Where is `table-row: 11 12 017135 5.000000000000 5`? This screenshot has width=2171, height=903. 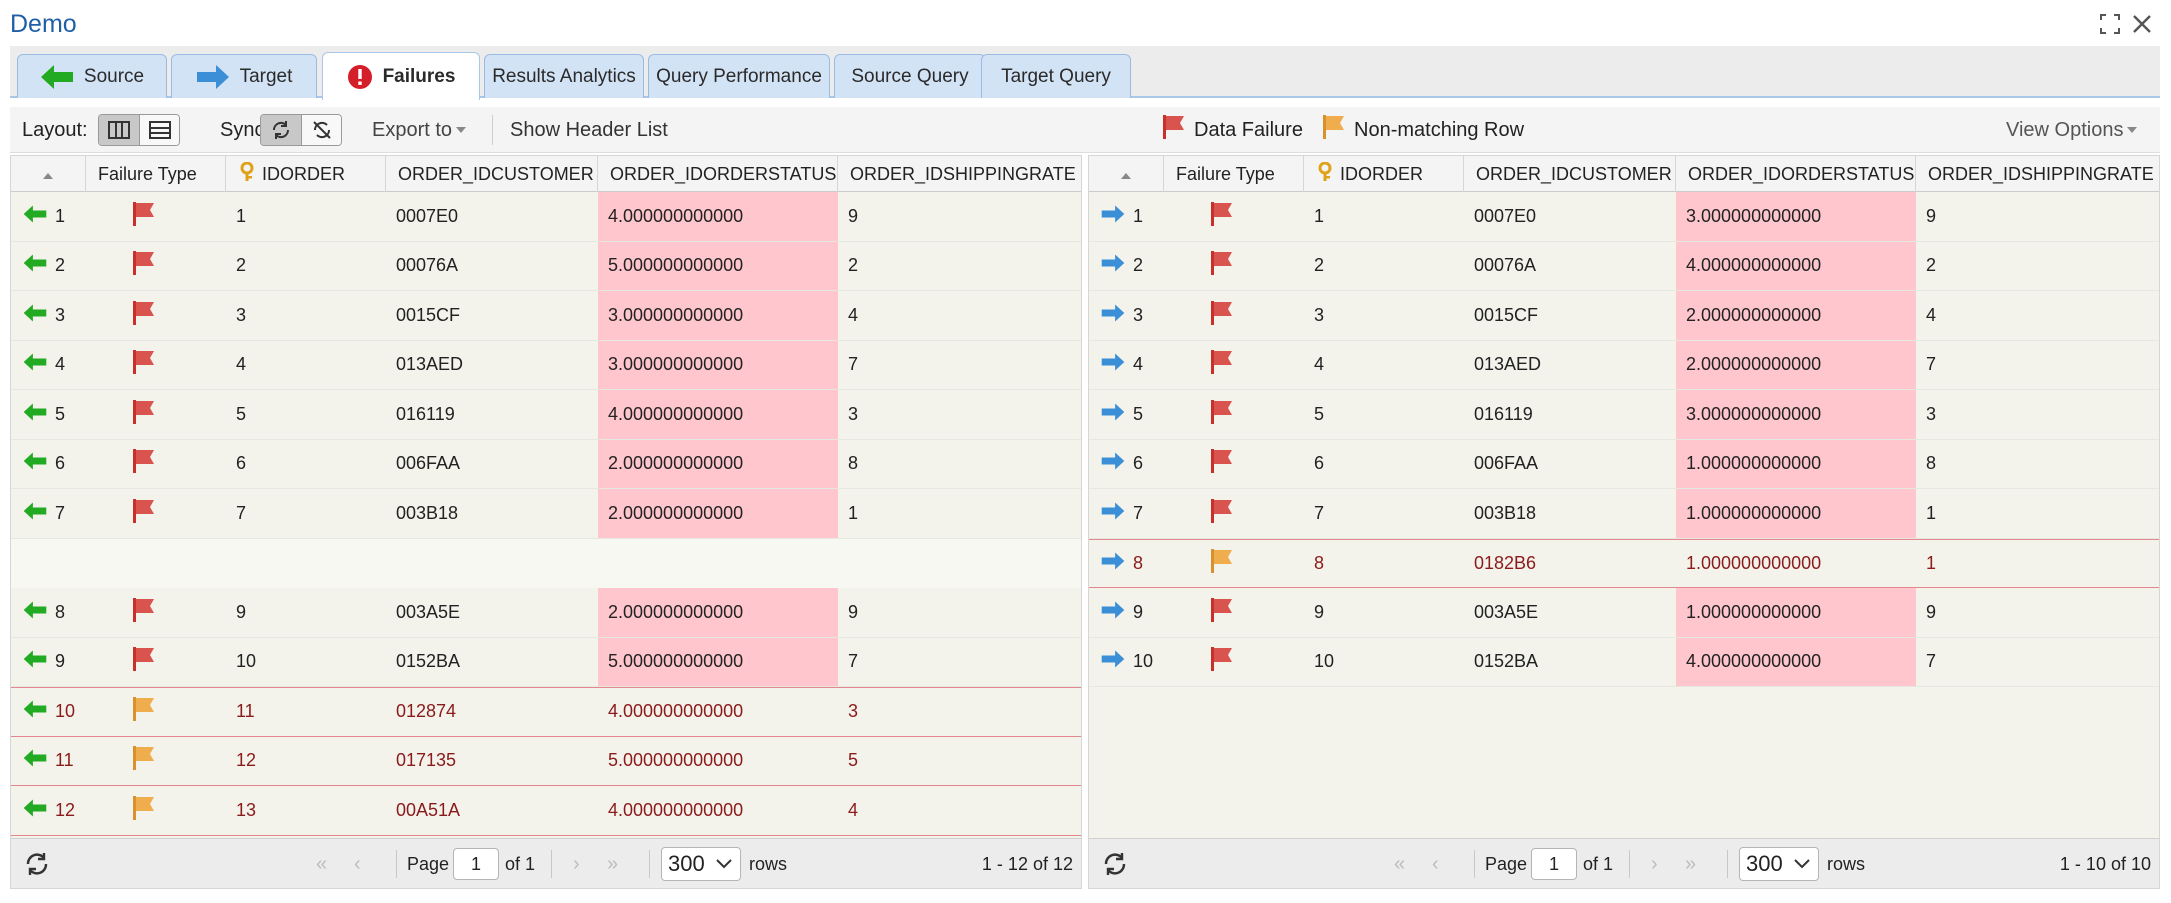 table-row: 11 12 017135 5.000000000000 5 is located at coordinates (546, 761).